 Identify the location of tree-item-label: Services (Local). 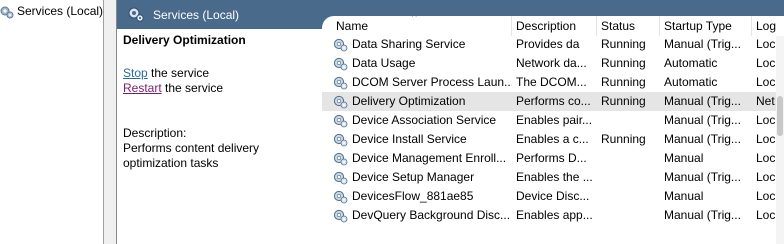
(60, 11).